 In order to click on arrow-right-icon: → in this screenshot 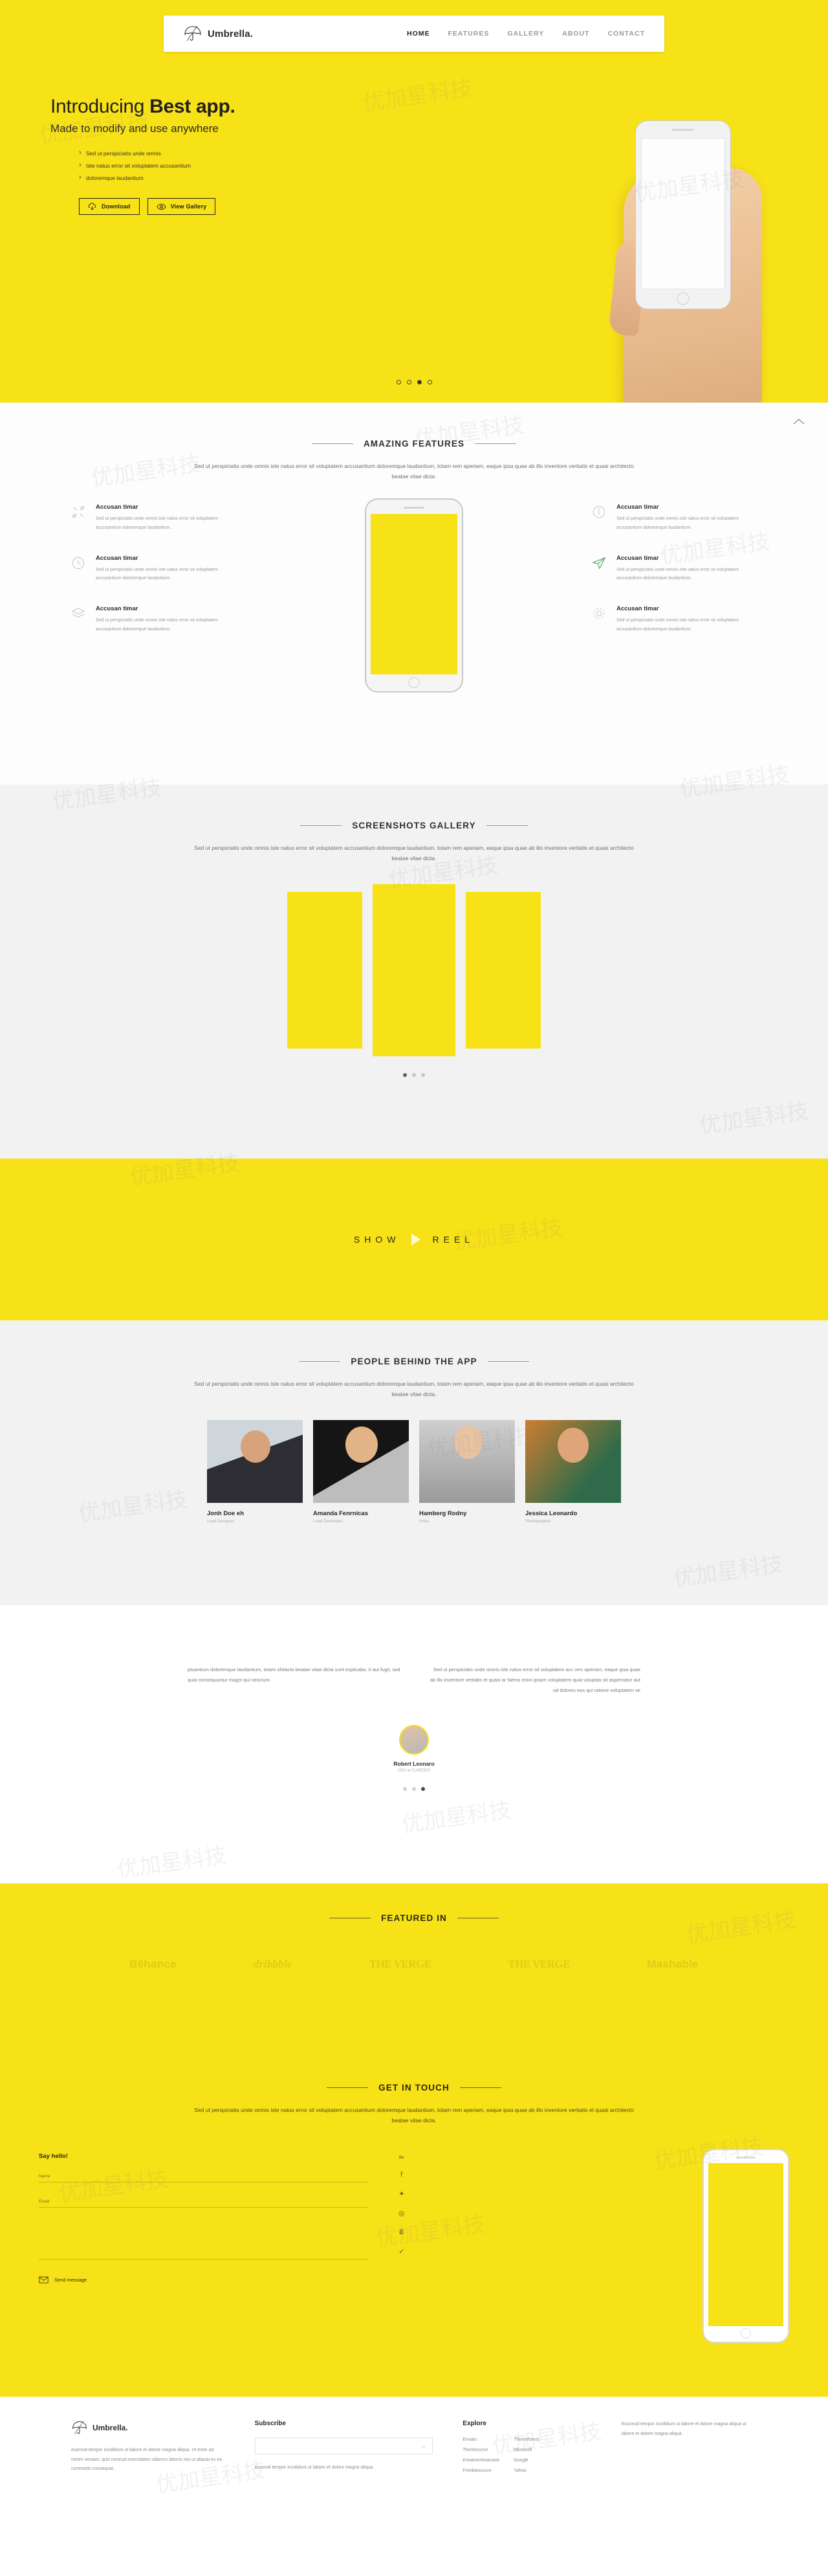, I will do `click(422, 2446)`.